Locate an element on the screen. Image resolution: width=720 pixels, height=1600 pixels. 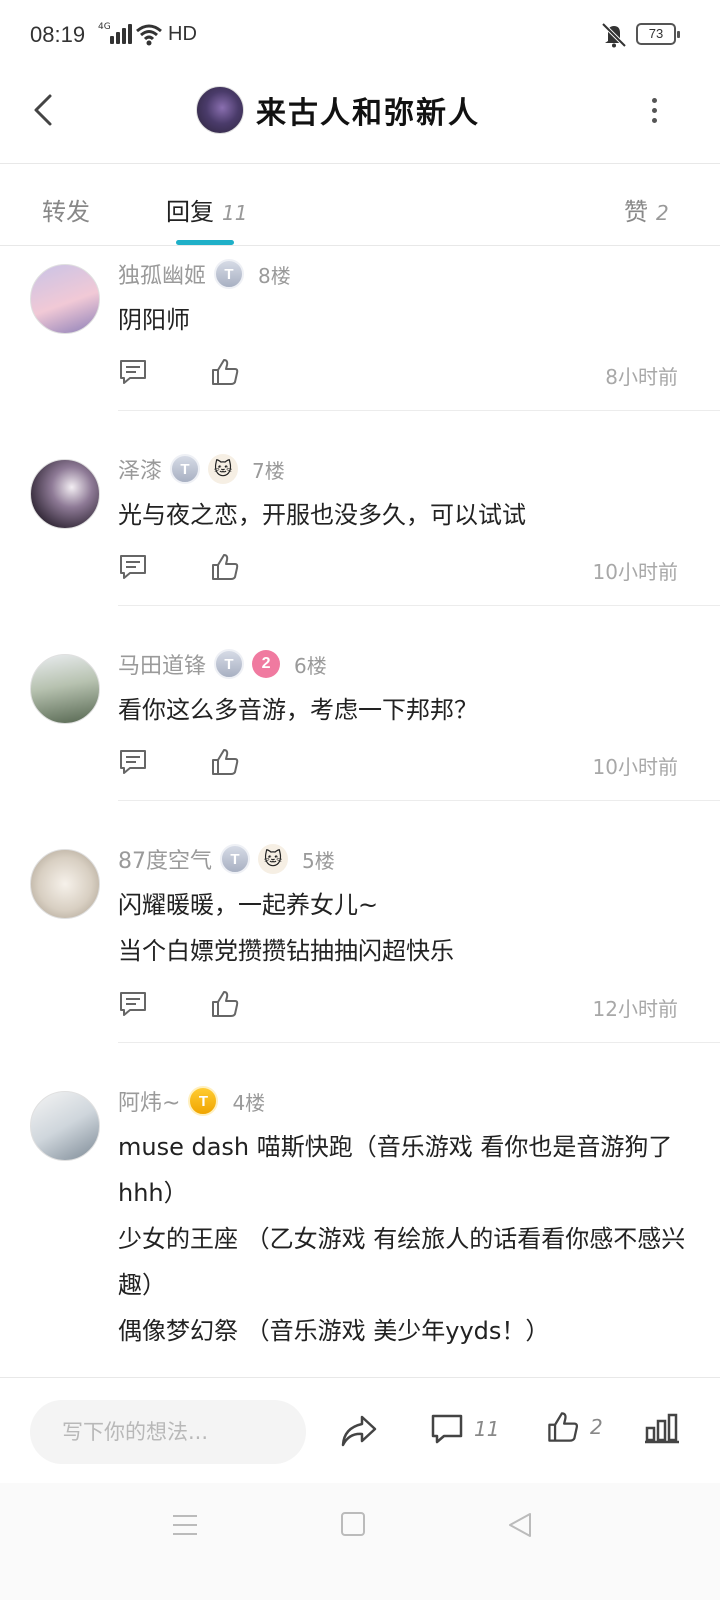
comment-actions: 12小时前 is located at coordinates (398, 1006).